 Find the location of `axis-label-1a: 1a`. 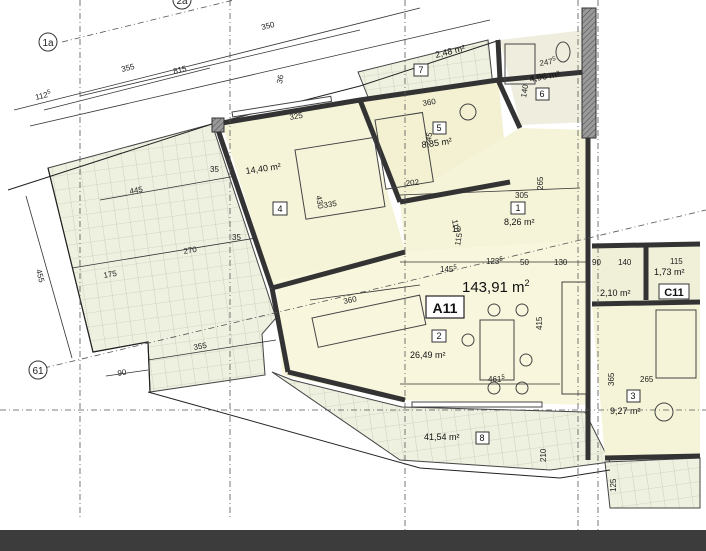

axis-label-1a: 1a is located at coordinates (48, 43).